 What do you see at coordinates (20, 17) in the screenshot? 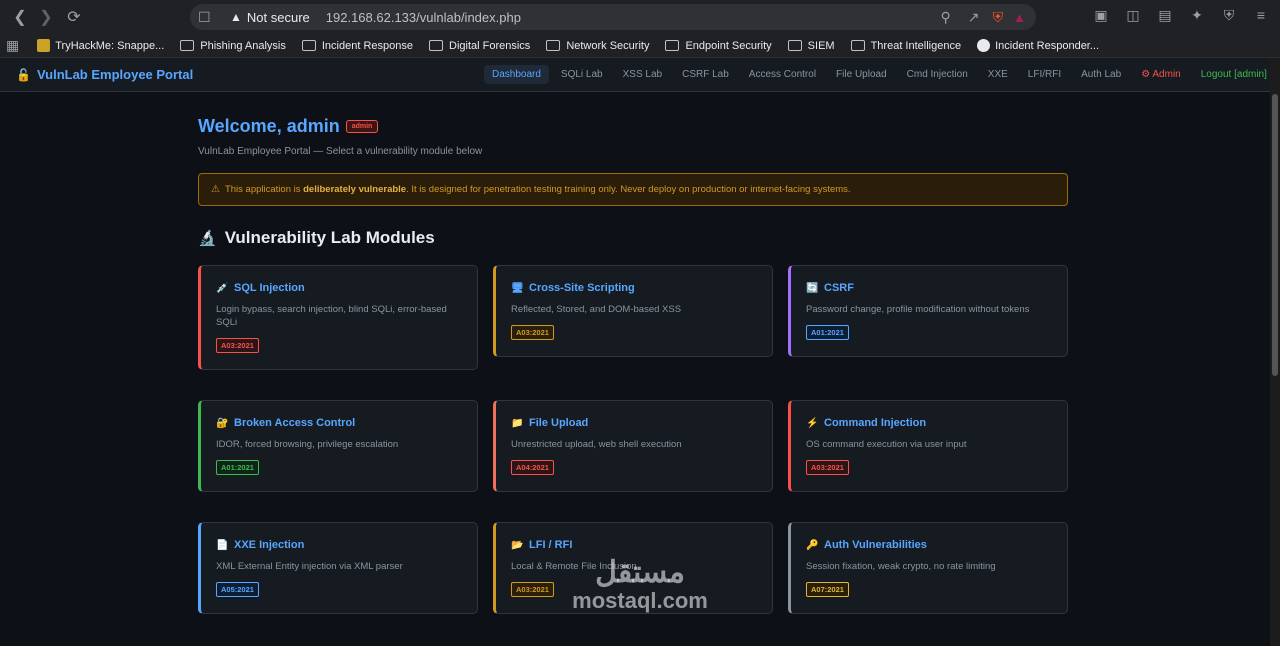
I see `back-icon: ❮` at bounding box center [20, 17].